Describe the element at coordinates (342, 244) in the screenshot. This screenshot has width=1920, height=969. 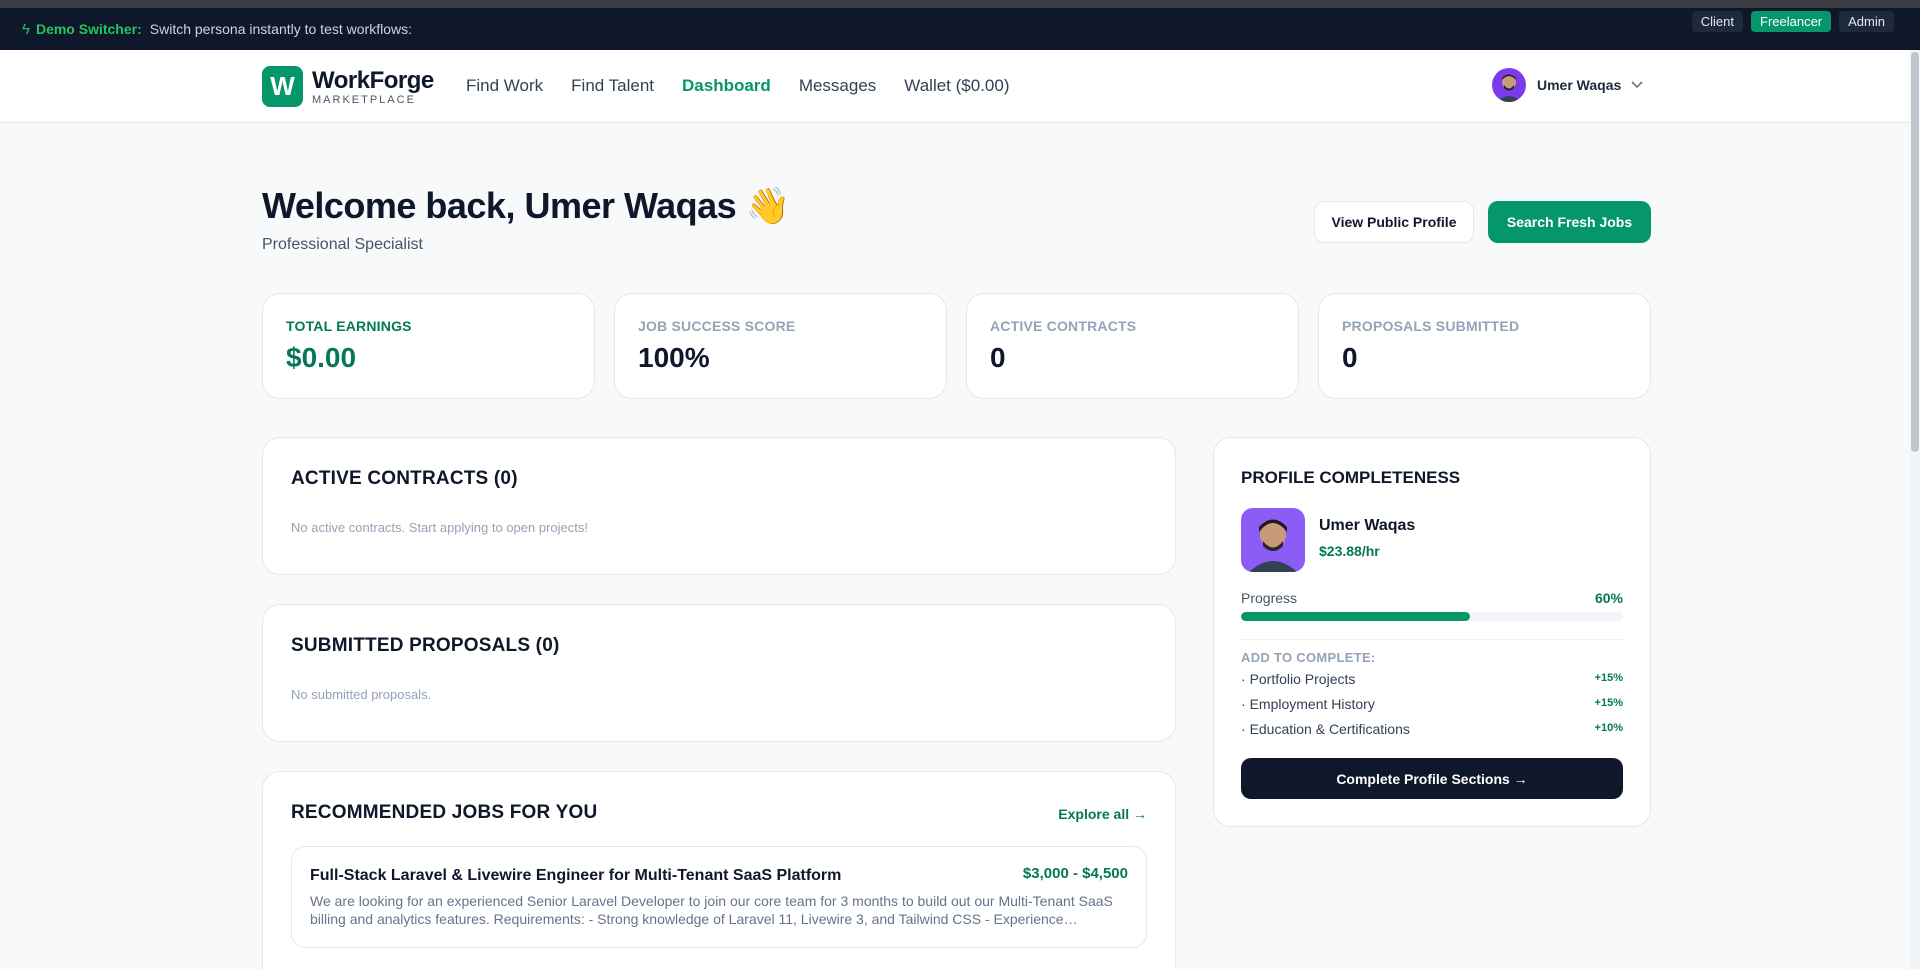
I see `page-subtitle: Professional Specialist` at that location.